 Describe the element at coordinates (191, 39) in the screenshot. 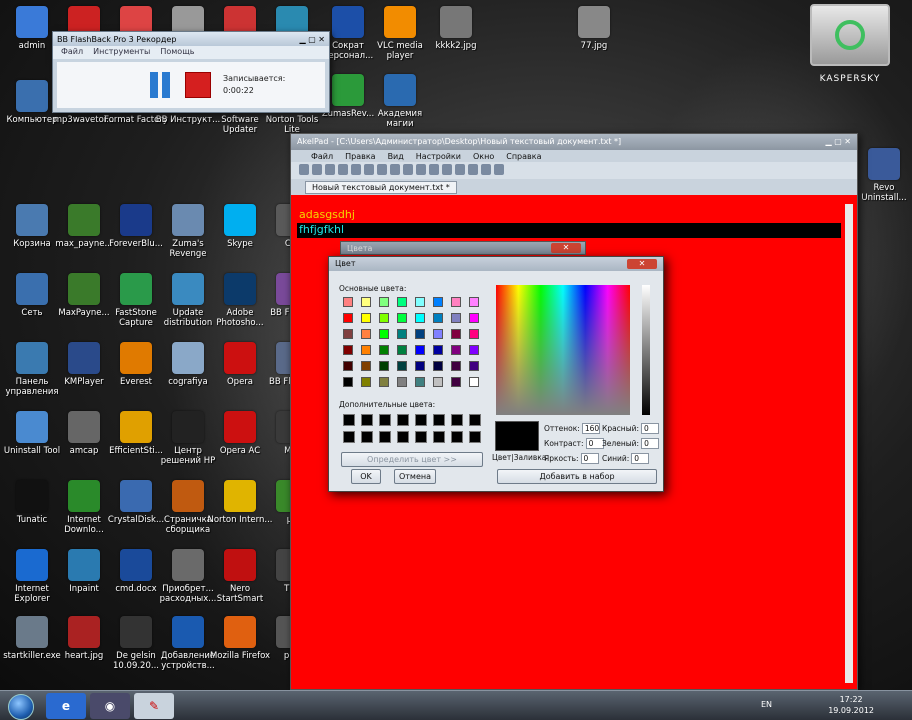

I see `recorder-titlebar: BB FlashBack Pro 3 Рекордер ▁ ▢ ✕` at that location.